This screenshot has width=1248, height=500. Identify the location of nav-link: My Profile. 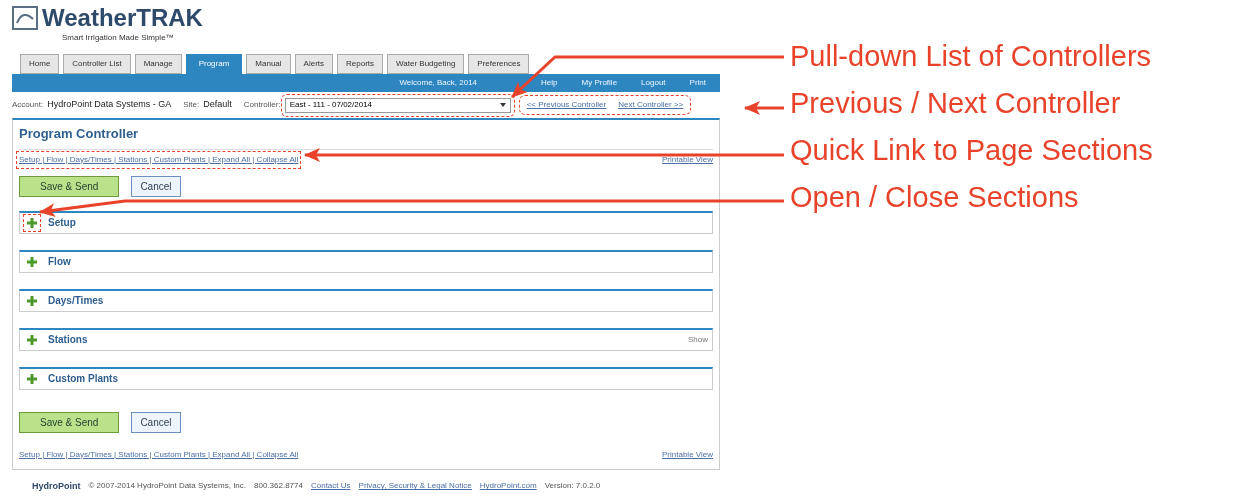
(599, 83).